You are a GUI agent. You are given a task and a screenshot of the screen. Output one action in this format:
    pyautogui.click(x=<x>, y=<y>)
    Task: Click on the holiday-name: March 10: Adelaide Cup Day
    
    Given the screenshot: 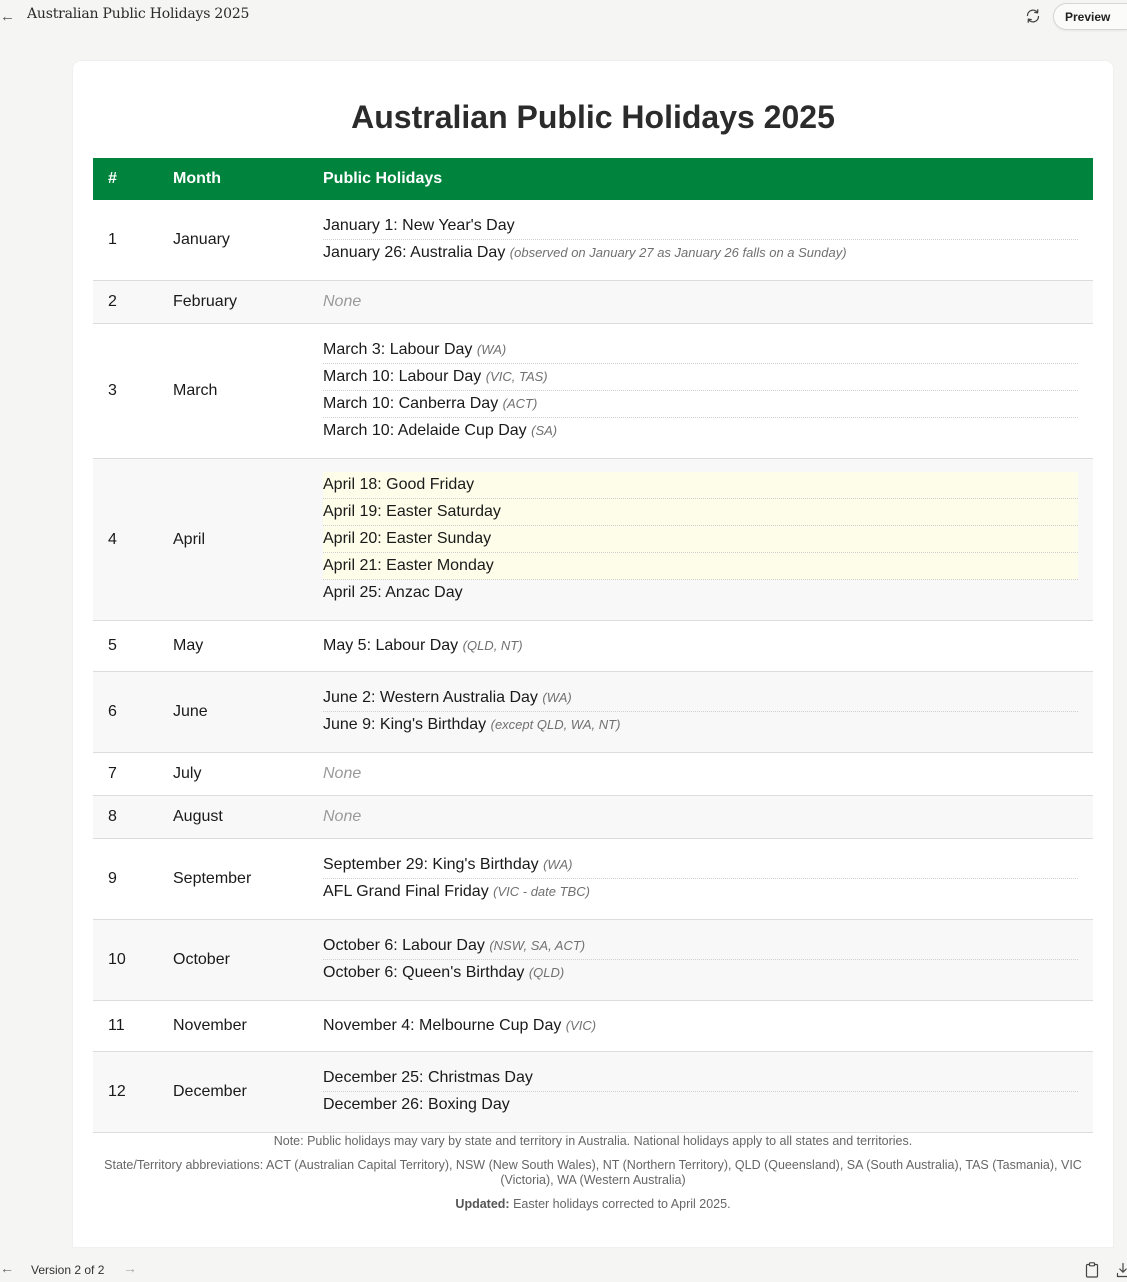 What is the action you would take?
    pyautogui.click(x=425, y=430)
    